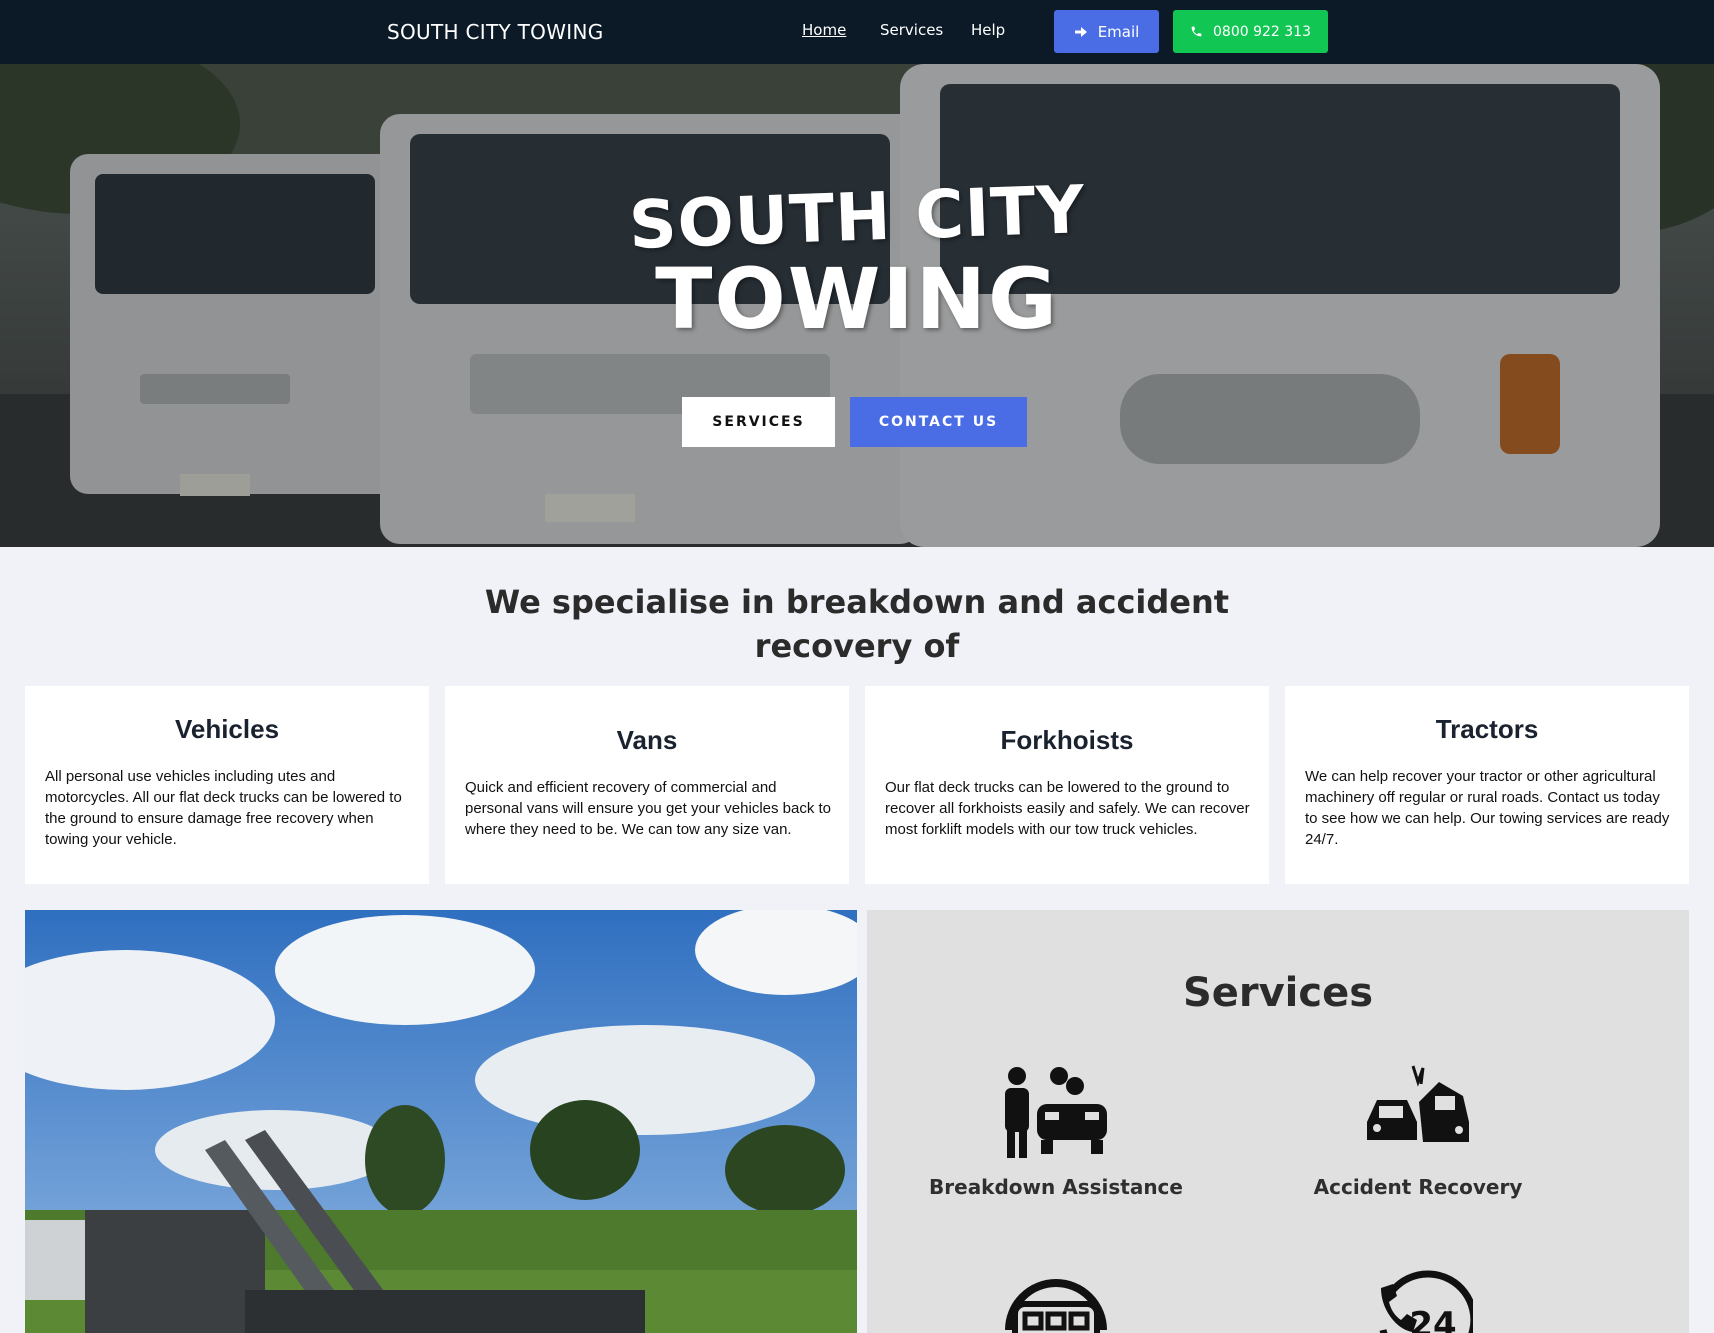 The height and width of the screenshot is (1333, 1714). What do you see at coordinates (758, 422) in the screenshot?
I see `hero-services-button: SERVICES` at bounding box center [758, 422].